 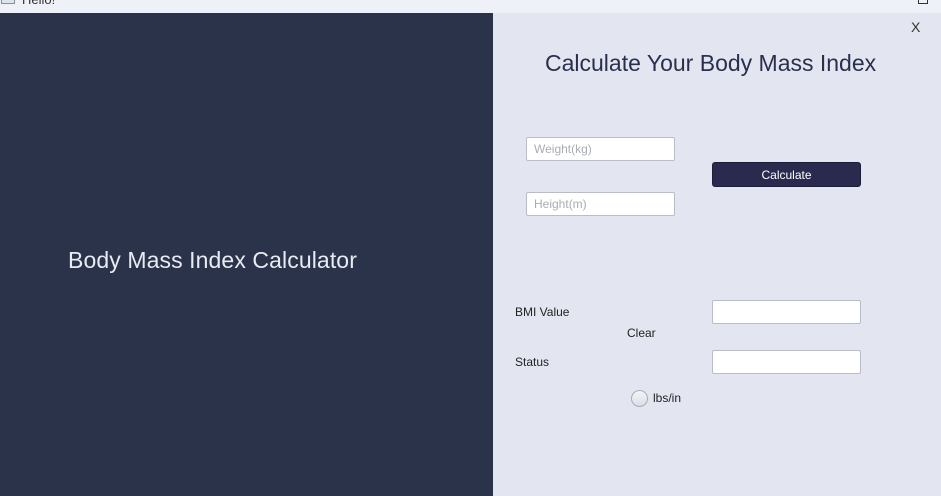 I want to click on status-field, so click(x=786, y=362).